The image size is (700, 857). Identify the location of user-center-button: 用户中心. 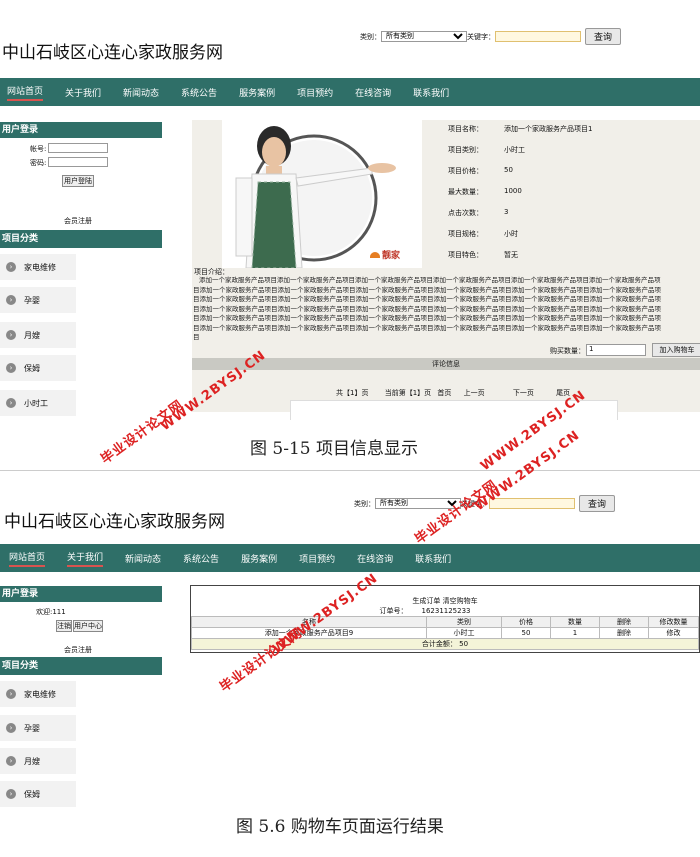
(88, 626).